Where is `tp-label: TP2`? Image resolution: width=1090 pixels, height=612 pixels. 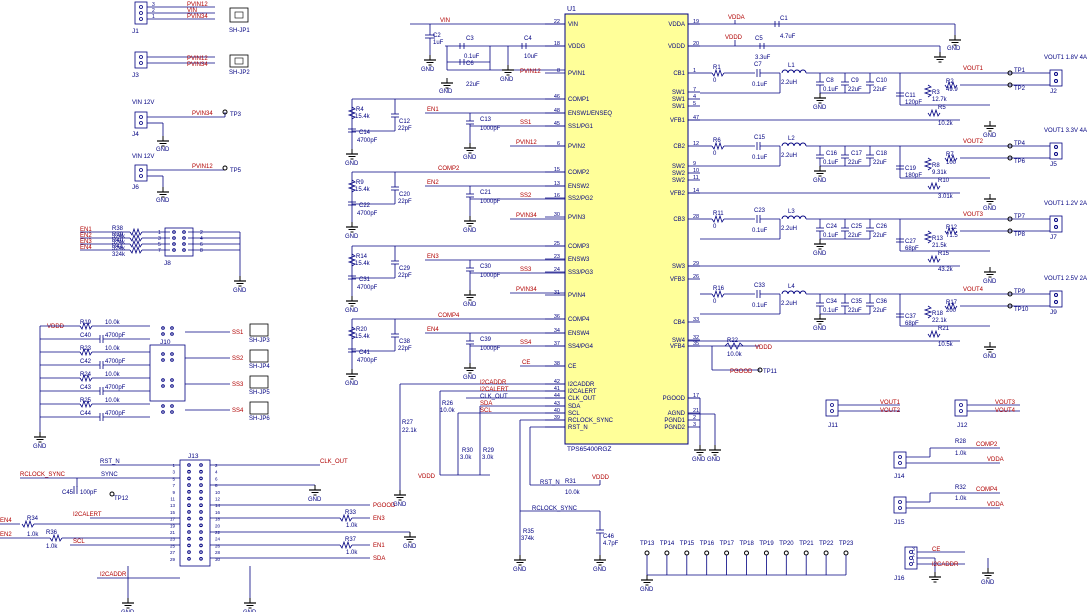
tp-label: TP2 is located at coordinates (1020, 89).